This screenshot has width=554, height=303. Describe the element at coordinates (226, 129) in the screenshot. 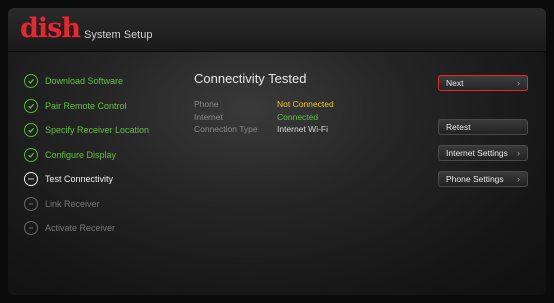

I see `status-label: Connection Type` at that location.